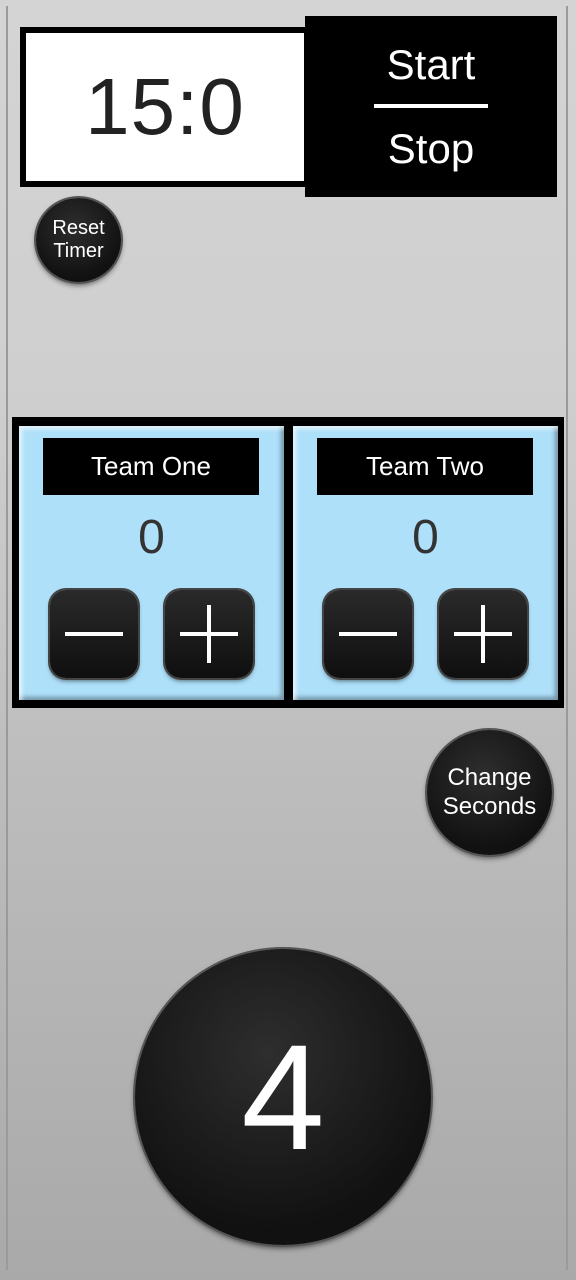 The height and width of the screenshot is (1280, 576). I want to click on team-one-name: Team One, so click(151, 466).